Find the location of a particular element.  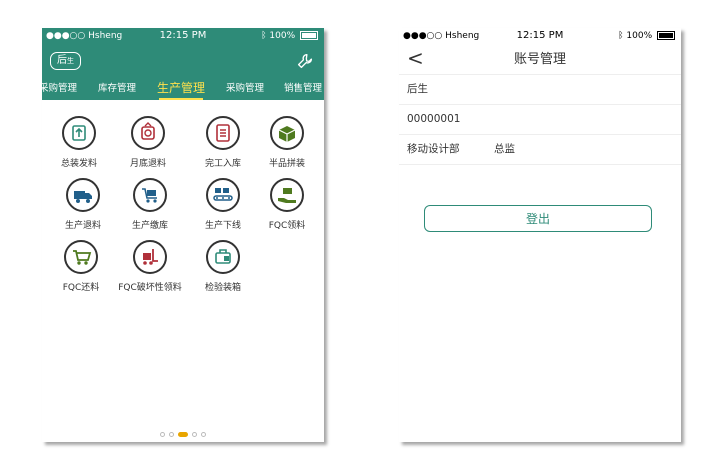

user-button: 后生 is located at coordinates (65, 61).